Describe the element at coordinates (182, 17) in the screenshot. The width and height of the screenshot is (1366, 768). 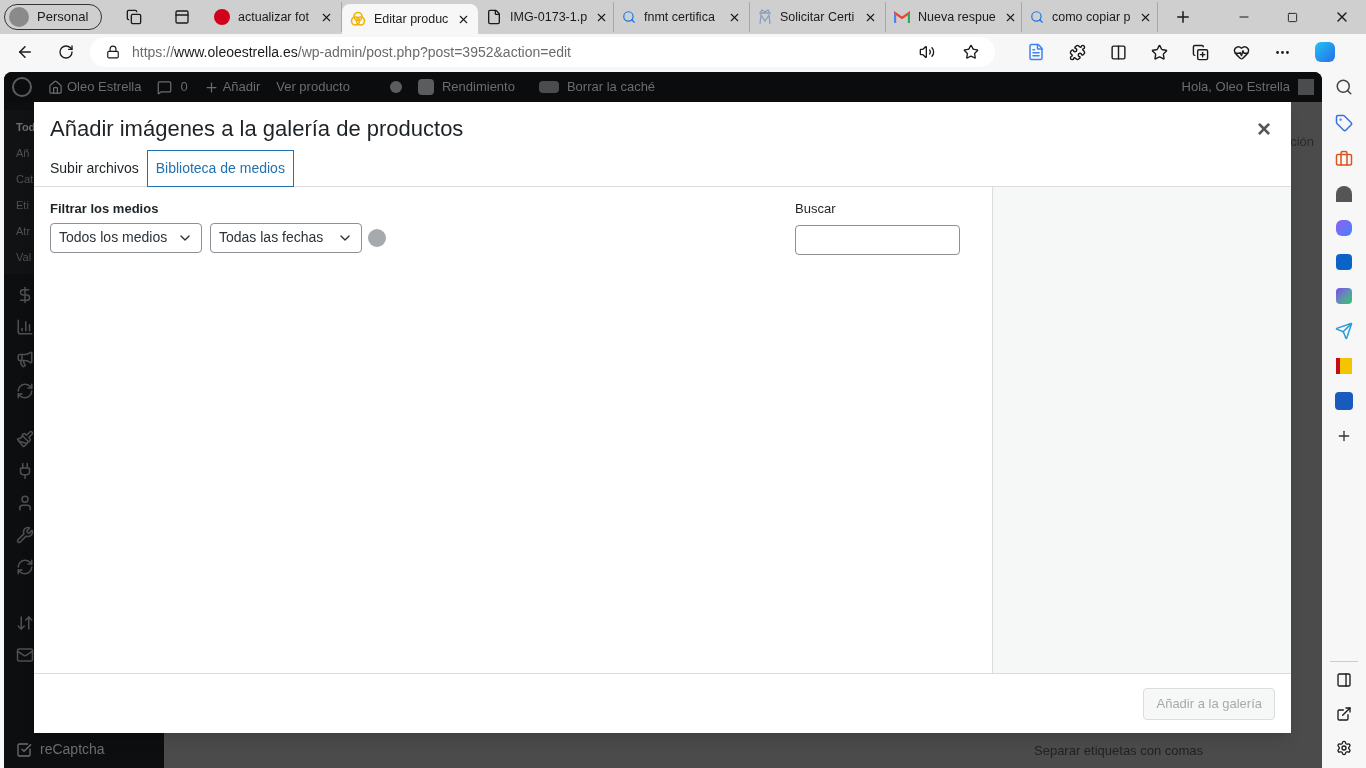
I see `tab-actions-icon` at that location.